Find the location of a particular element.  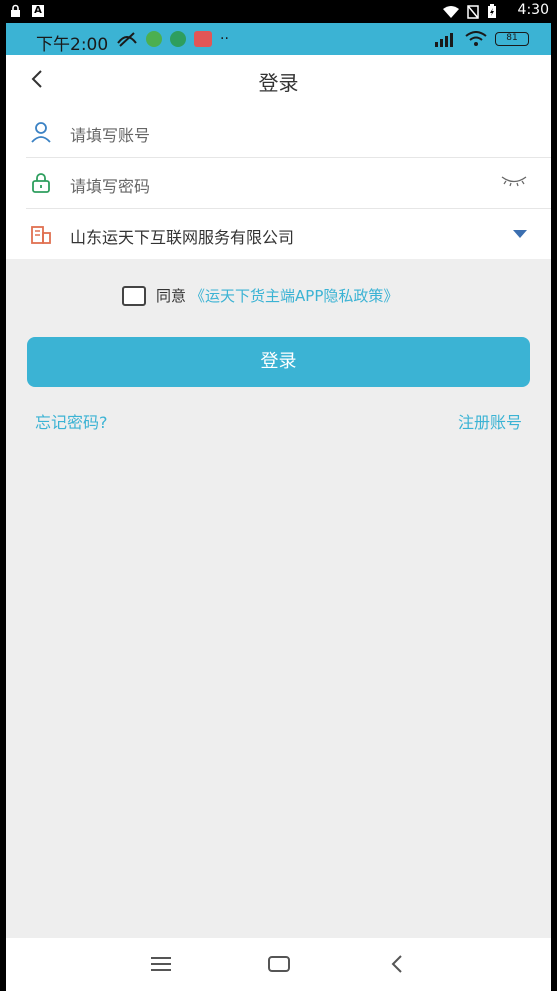

agree-checkbox is located at coordinates (134, 295).